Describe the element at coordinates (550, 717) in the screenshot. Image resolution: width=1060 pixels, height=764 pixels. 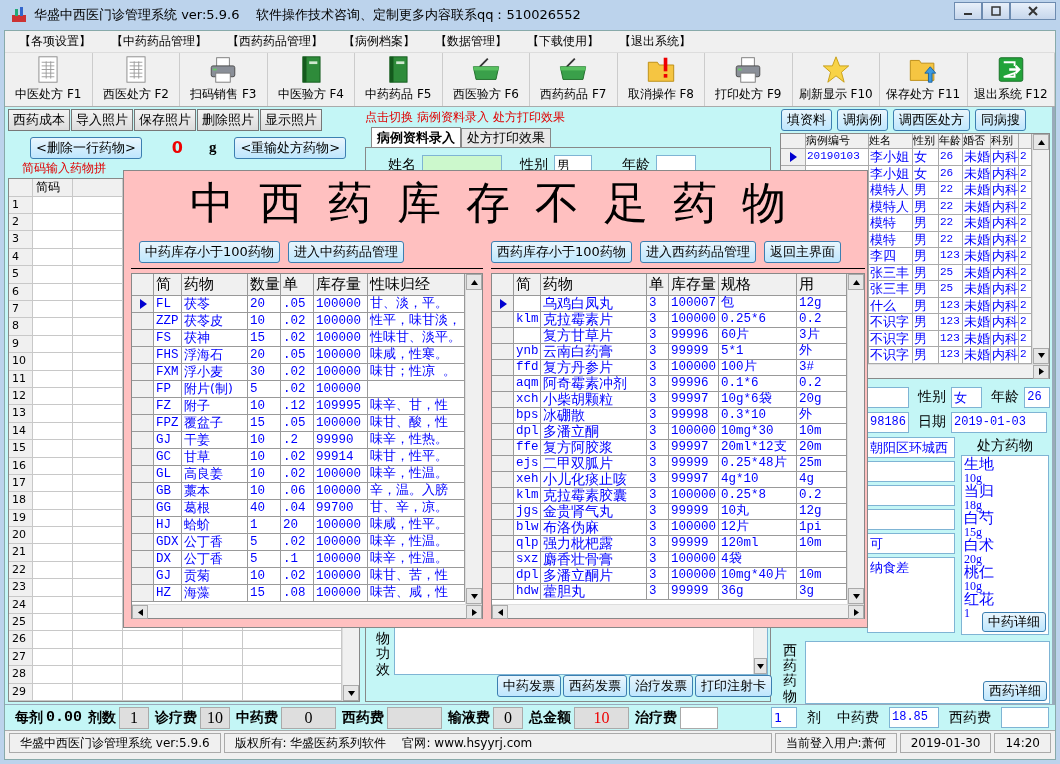
I see `fee-label: 总金额` at that location.